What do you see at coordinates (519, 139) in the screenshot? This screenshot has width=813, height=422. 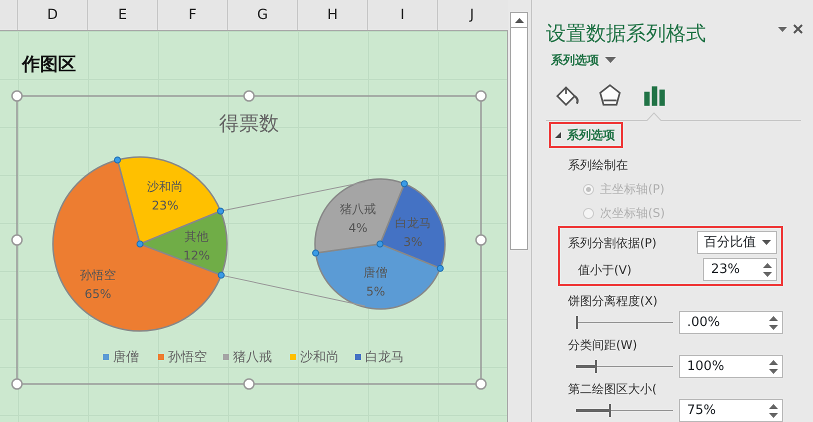 I see `scrollbar-thumb` at bounding box center [519, 139].